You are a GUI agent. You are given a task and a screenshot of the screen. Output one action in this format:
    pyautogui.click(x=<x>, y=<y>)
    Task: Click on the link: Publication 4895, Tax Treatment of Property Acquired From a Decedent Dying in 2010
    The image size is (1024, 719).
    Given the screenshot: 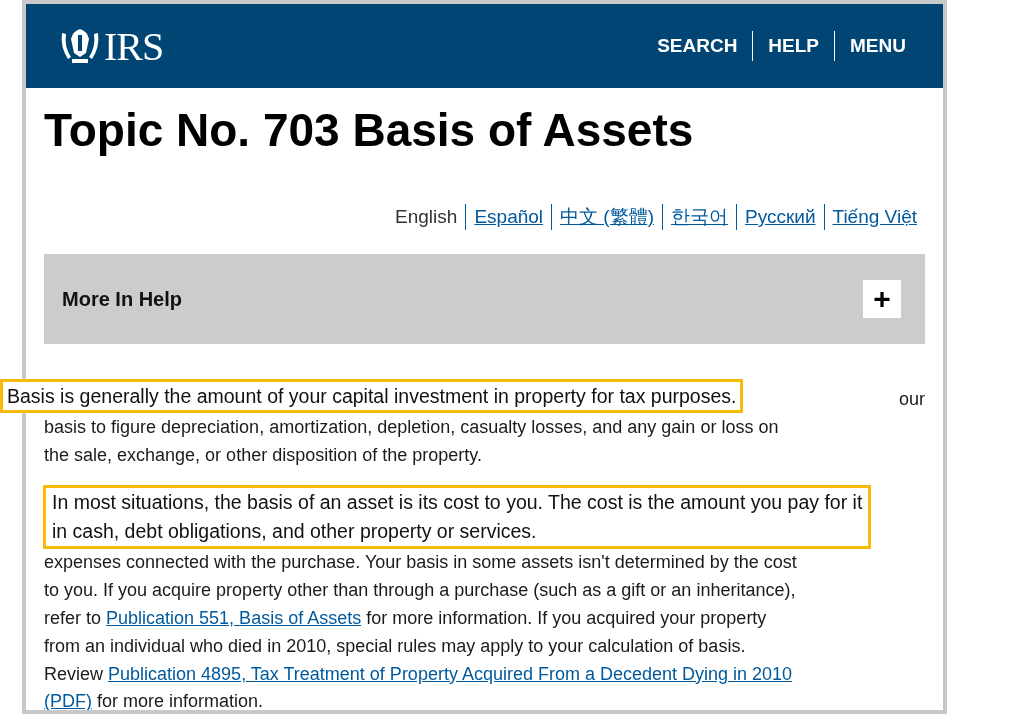 What is the action you would take?
    pyautogui.click(x=450, y=673)
    